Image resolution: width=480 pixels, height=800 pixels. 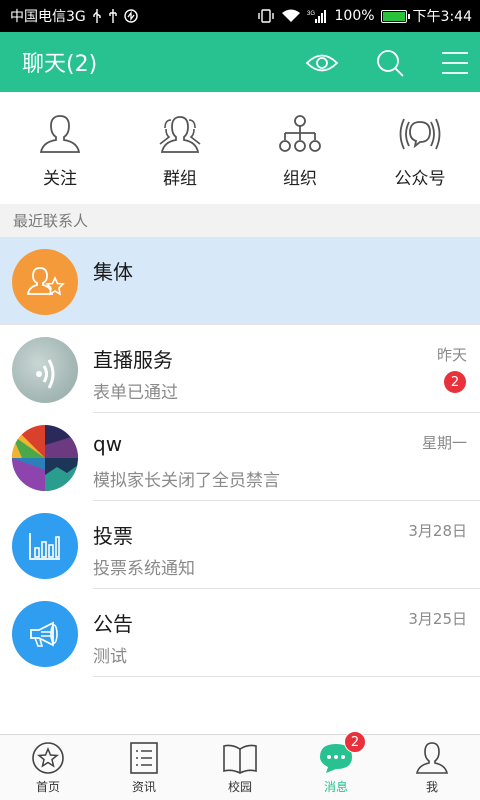 What do you see at coordinates (444, 443) in the screenshot?
I see `conversation-time: 星期一` at bounding box center [444, 443].